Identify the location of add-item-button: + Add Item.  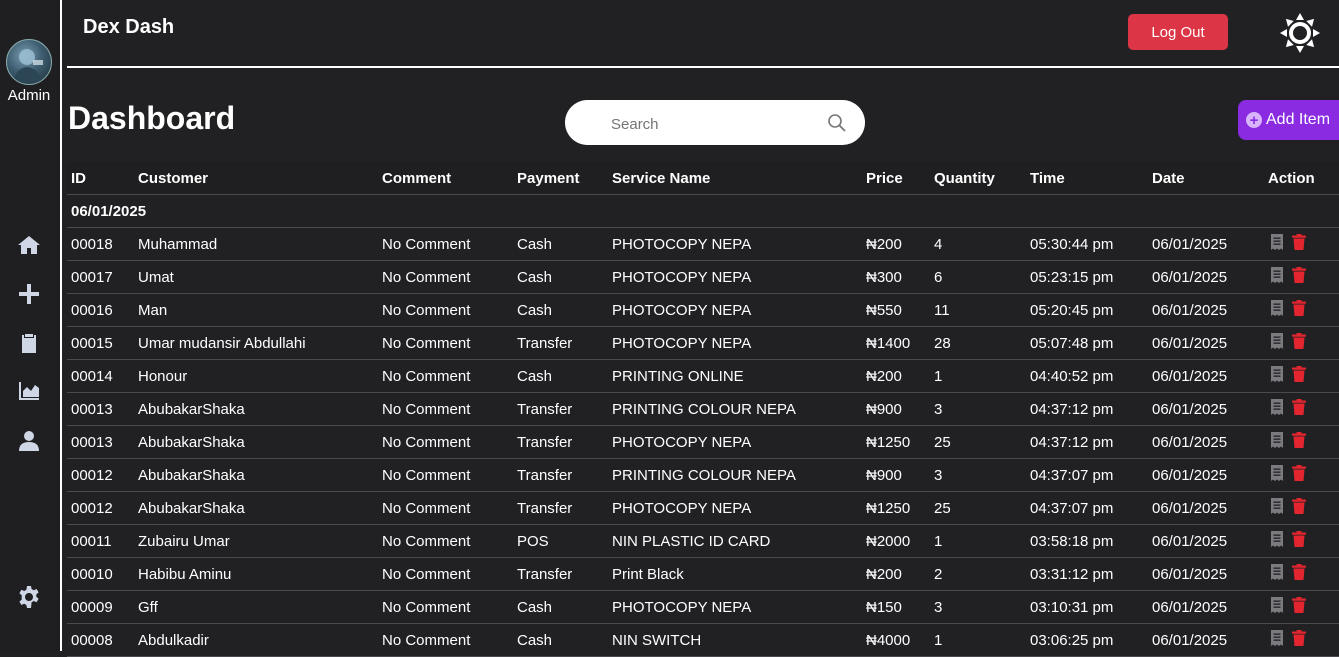
(1288, 120).